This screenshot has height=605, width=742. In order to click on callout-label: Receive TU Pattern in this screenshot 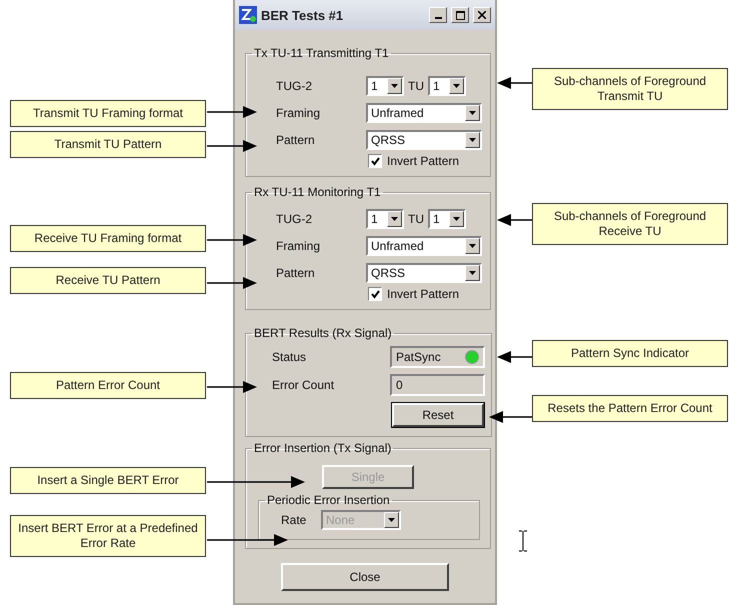, I will do `click(108, 280)`.